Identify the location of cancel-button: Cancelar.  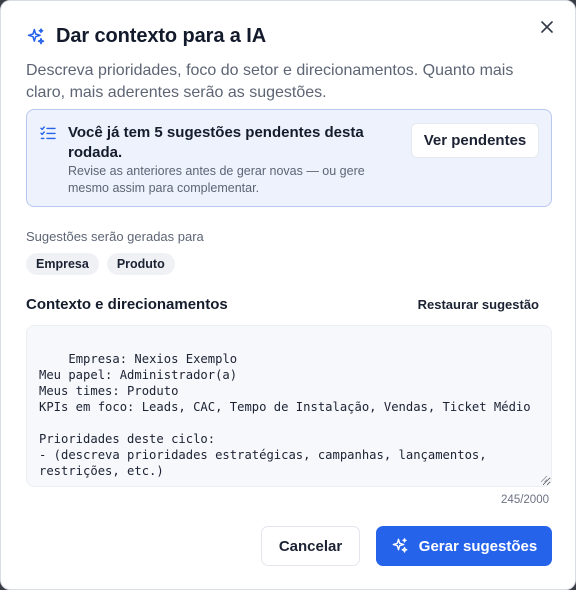
(310, 546).